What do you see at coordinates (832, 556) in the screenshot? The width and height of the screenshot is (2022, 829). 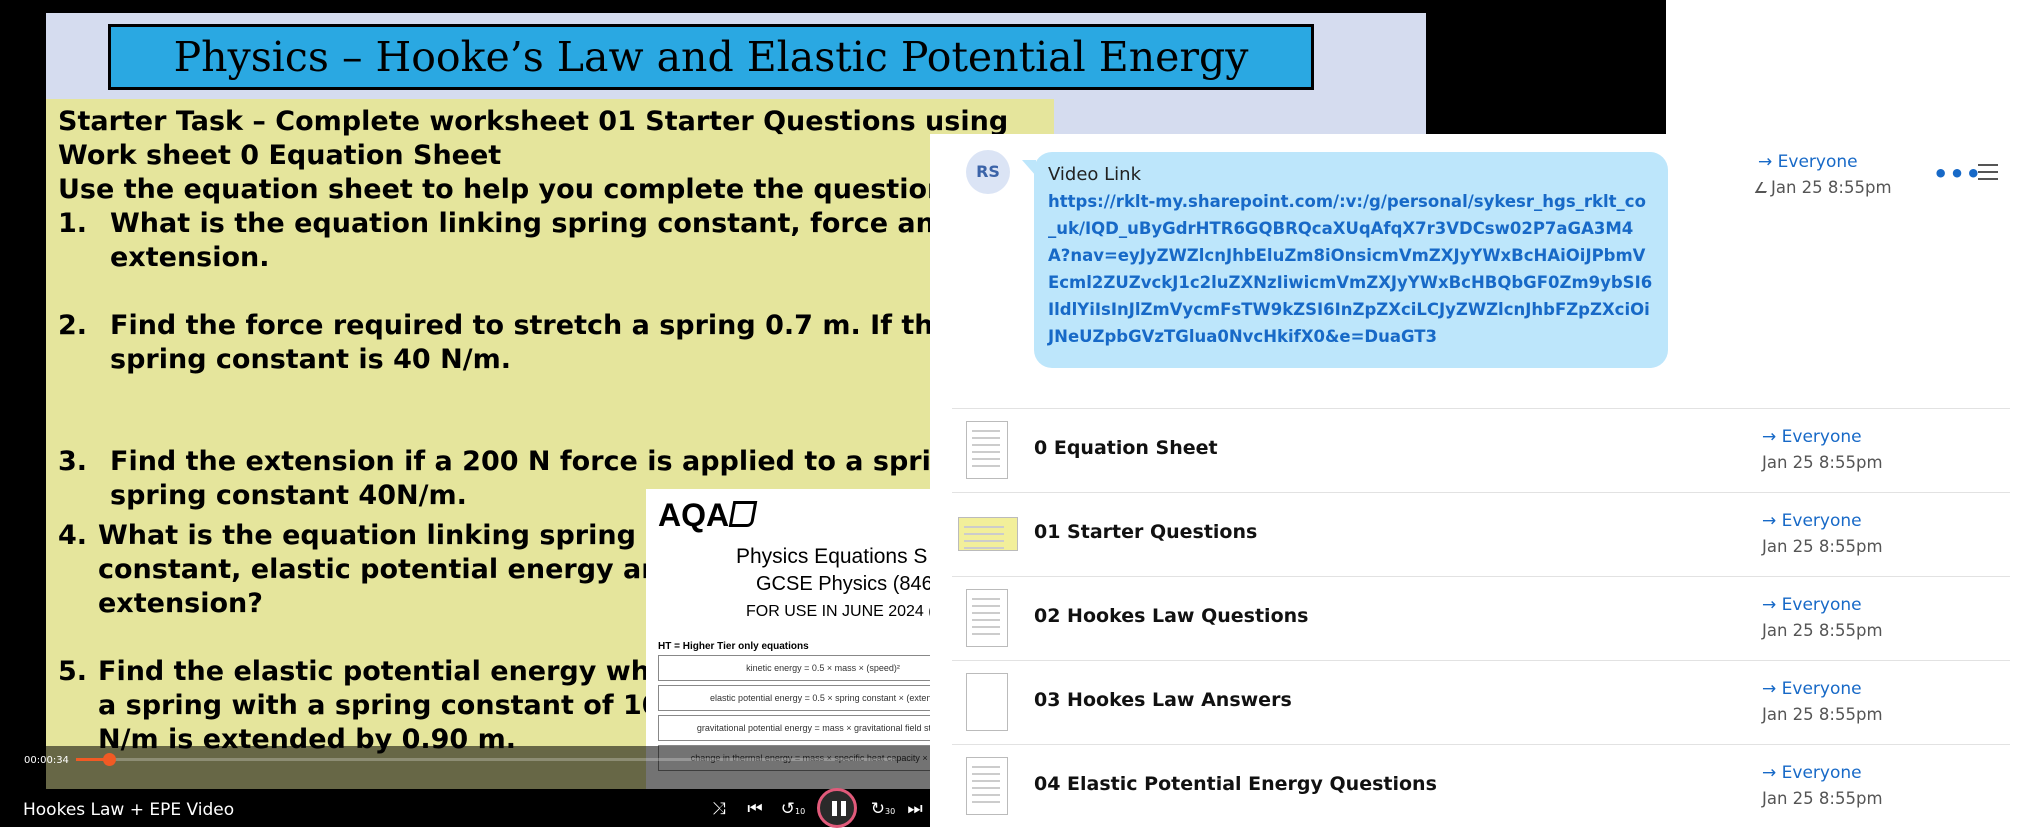 I see `equation-sheet-heading: Physics Equations S` at bounding box center [832, 556].